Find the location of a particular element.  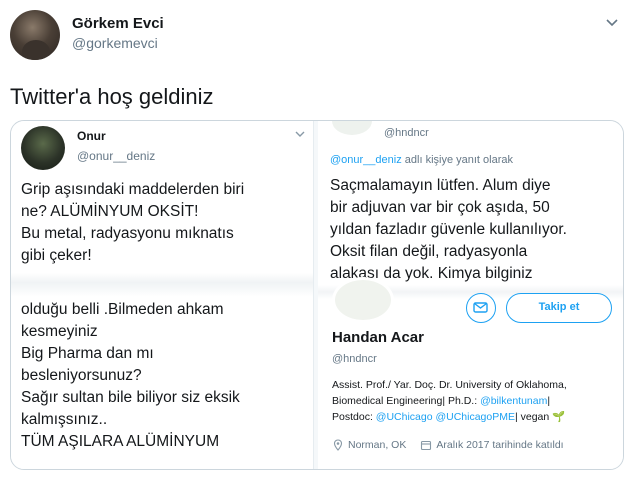

reply-mention-link: @onur__deniz is located at coordinates (366, 160).